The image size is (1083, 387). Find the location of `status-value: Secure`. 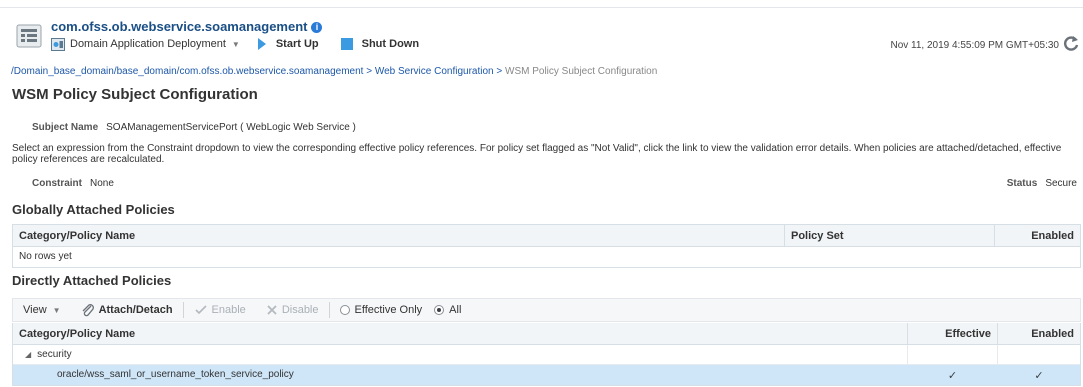

status-value: Secure is located at coordinates (1061, 183).